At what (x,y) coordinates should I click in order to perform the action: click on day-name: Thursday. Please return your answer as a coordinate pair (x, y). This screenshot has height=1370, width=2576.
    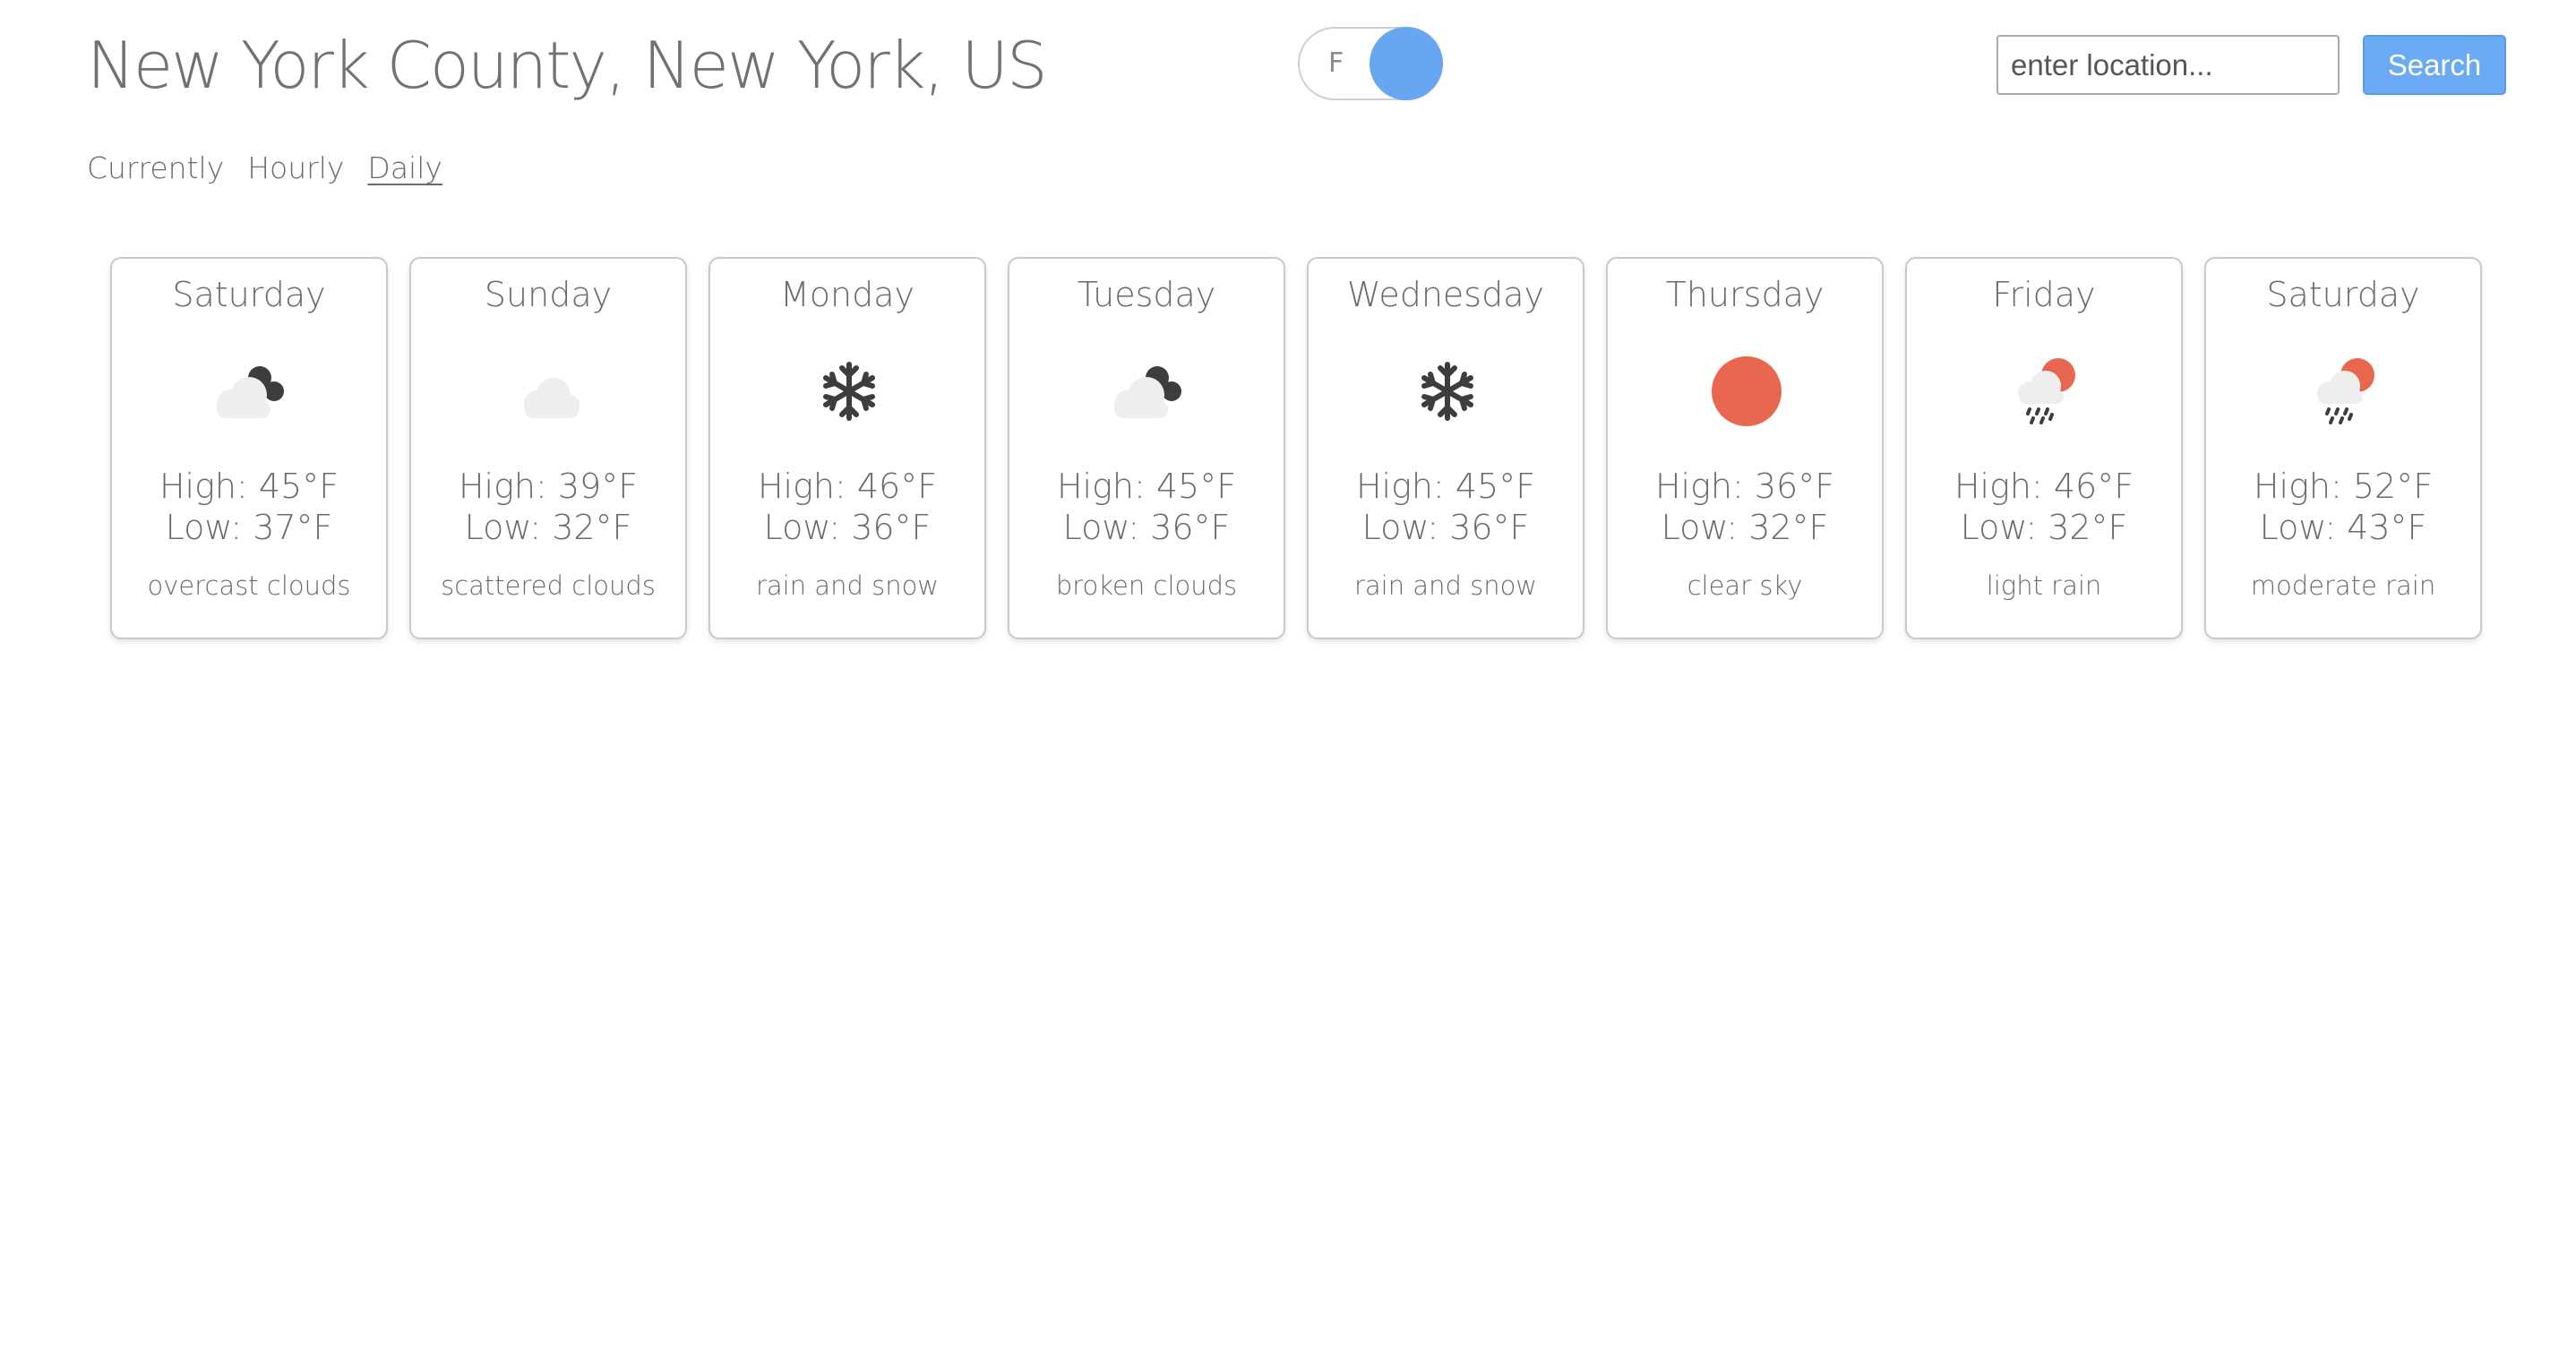
    Looking at the image, I should click on (1745, 295).